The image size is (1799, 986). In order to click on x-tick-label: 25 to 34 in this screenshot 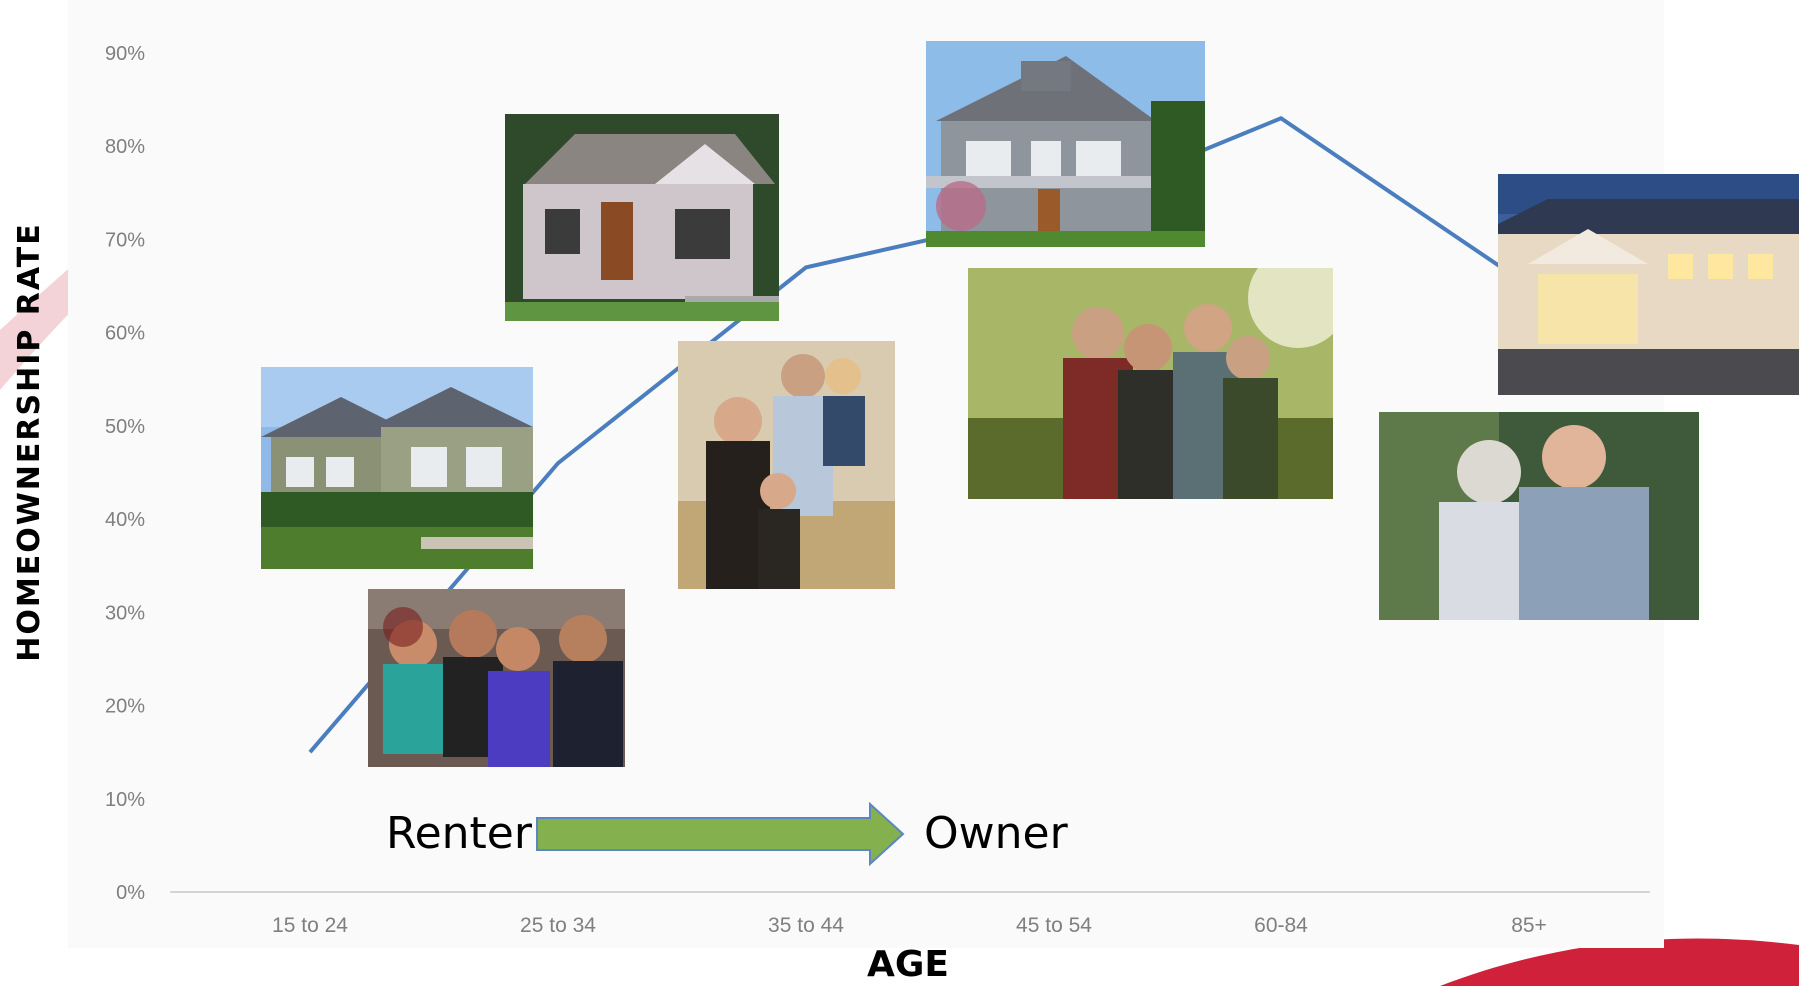, I will do `click(558, 925)`.